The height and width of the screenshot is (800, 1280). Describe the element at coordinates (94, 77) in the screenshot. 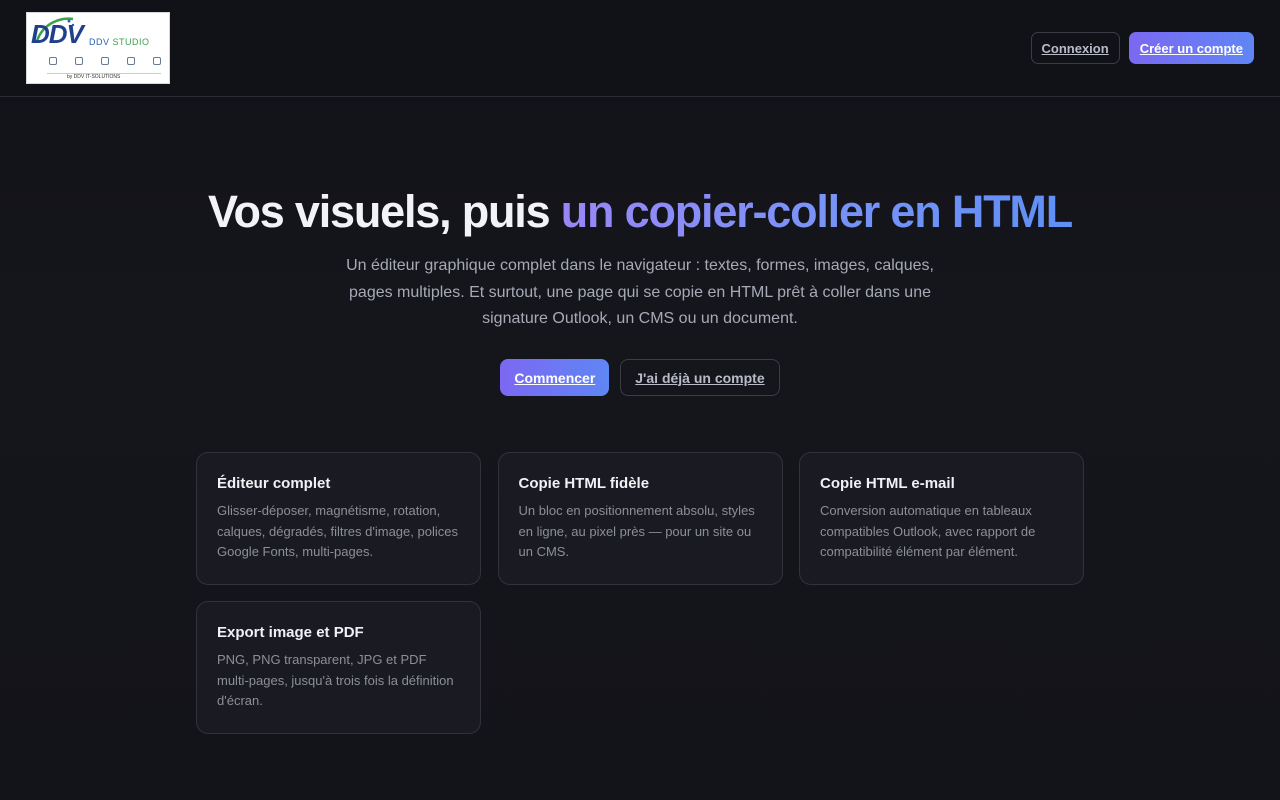

I see `logo-byline: by DDV IT-SOLUTIONS` at that location.